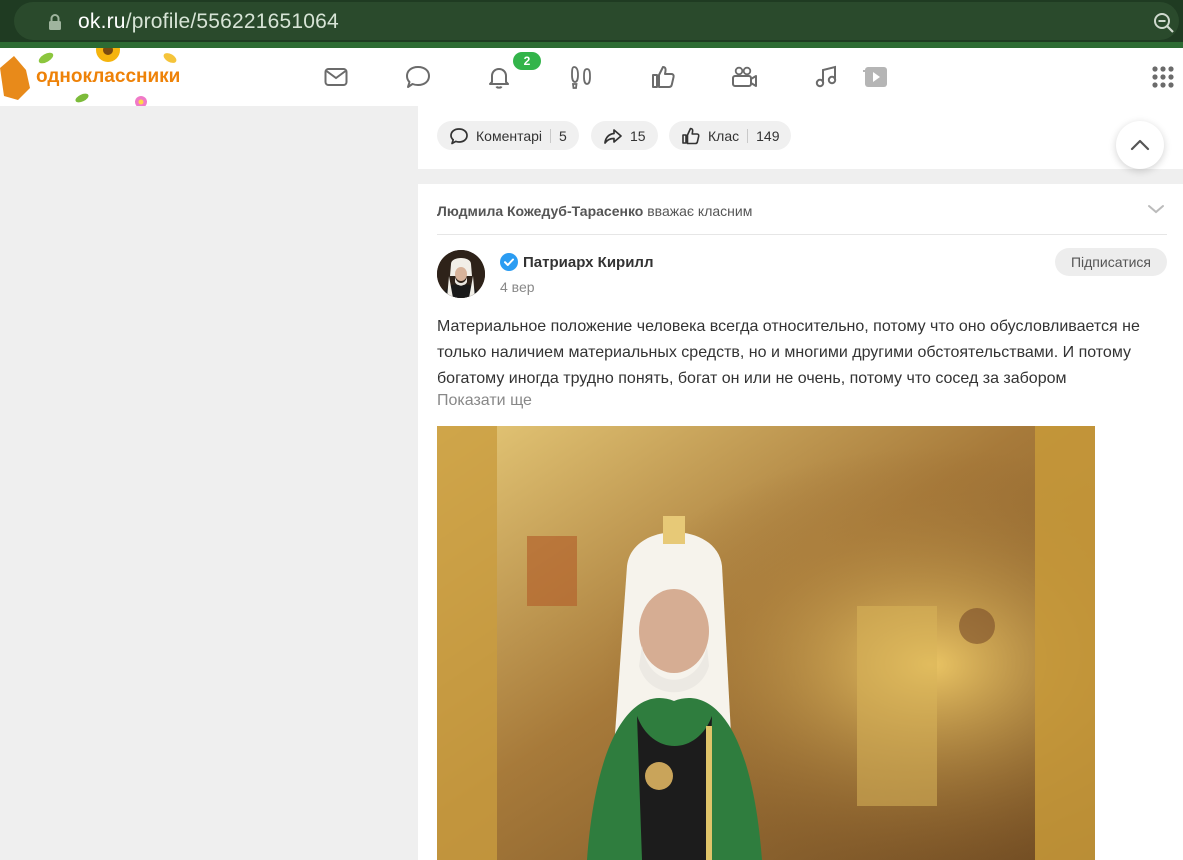  What do you see at coordinates (540, 211) in the screenshot?
I see `liker-name: Людмила Кожедуб-Тарасенко` at bounding box center [540, 211].